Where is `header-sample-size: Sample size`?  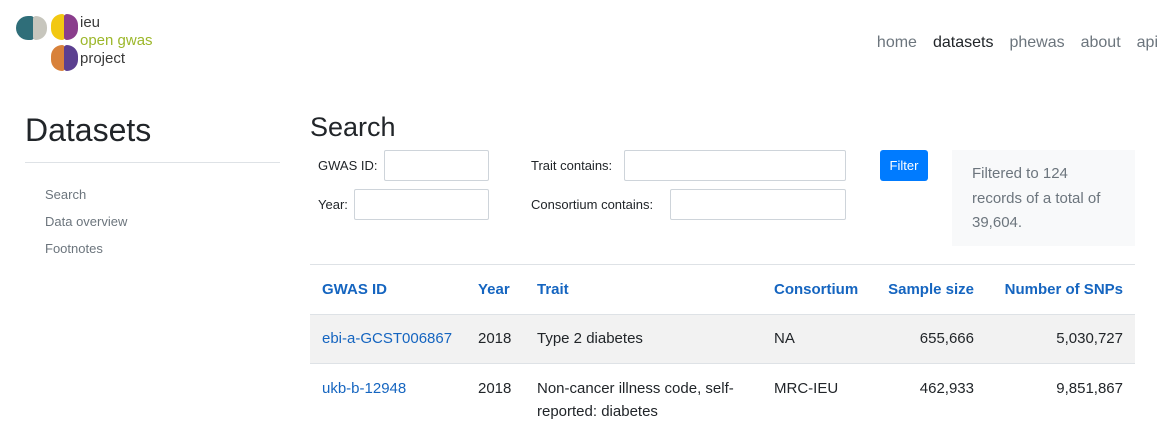
header-sample-size: Sample size is located at coordinates (930, 289).